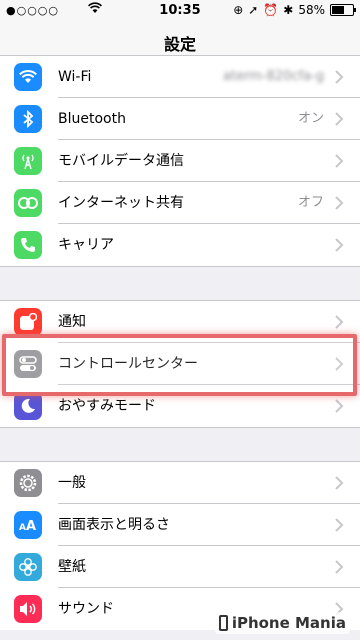  Describe the element at coordinates (310, 118) in the screenshot. I see `settings-row-value: オン` at that location.